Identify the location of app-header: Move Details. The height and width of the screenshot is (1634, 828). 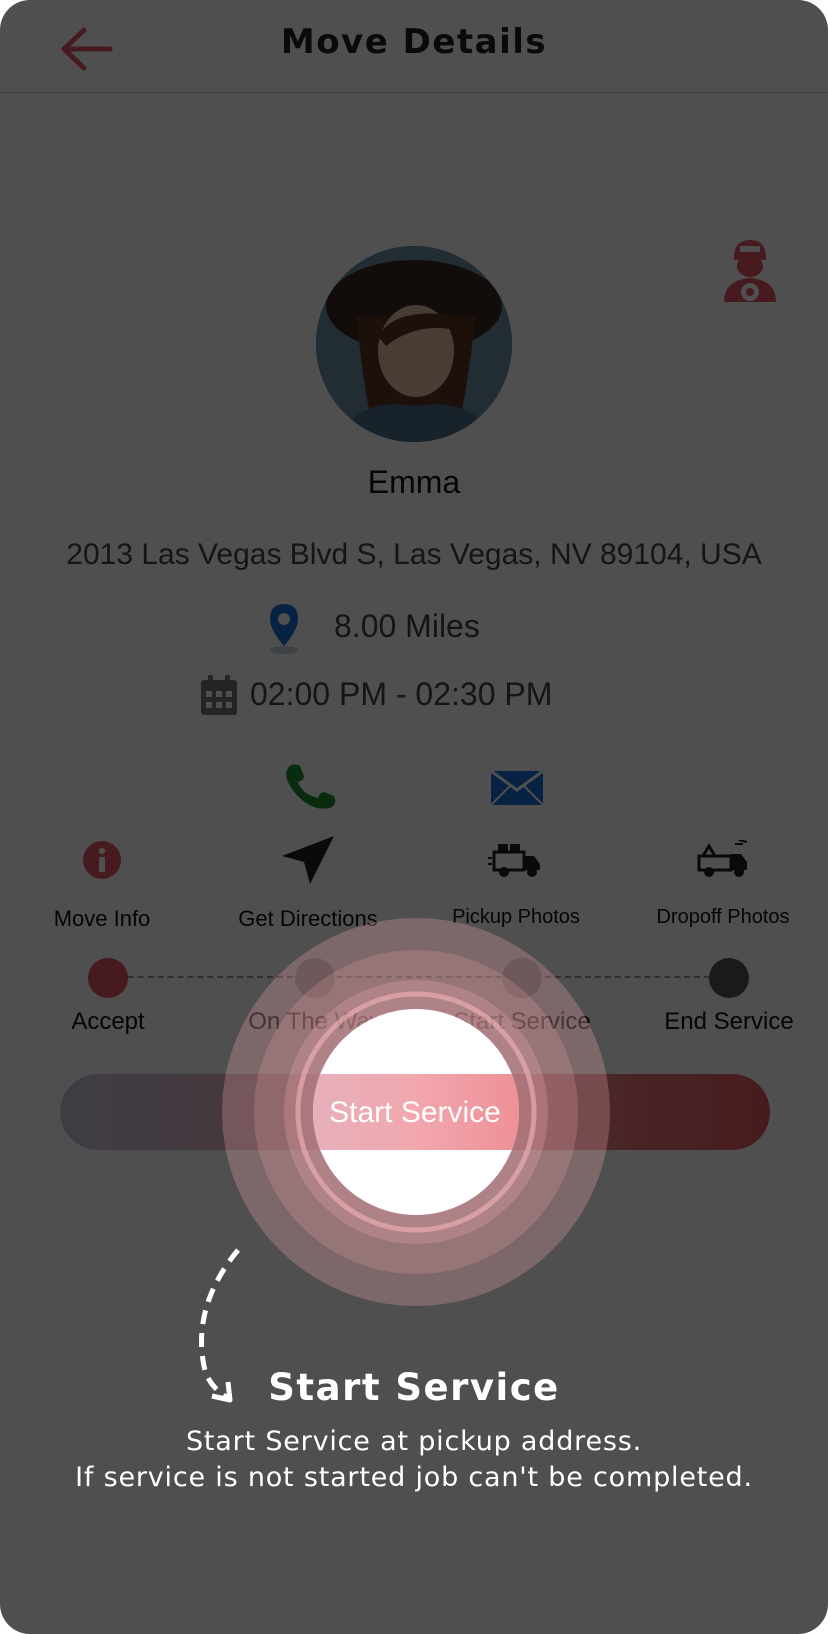
(414, 46).